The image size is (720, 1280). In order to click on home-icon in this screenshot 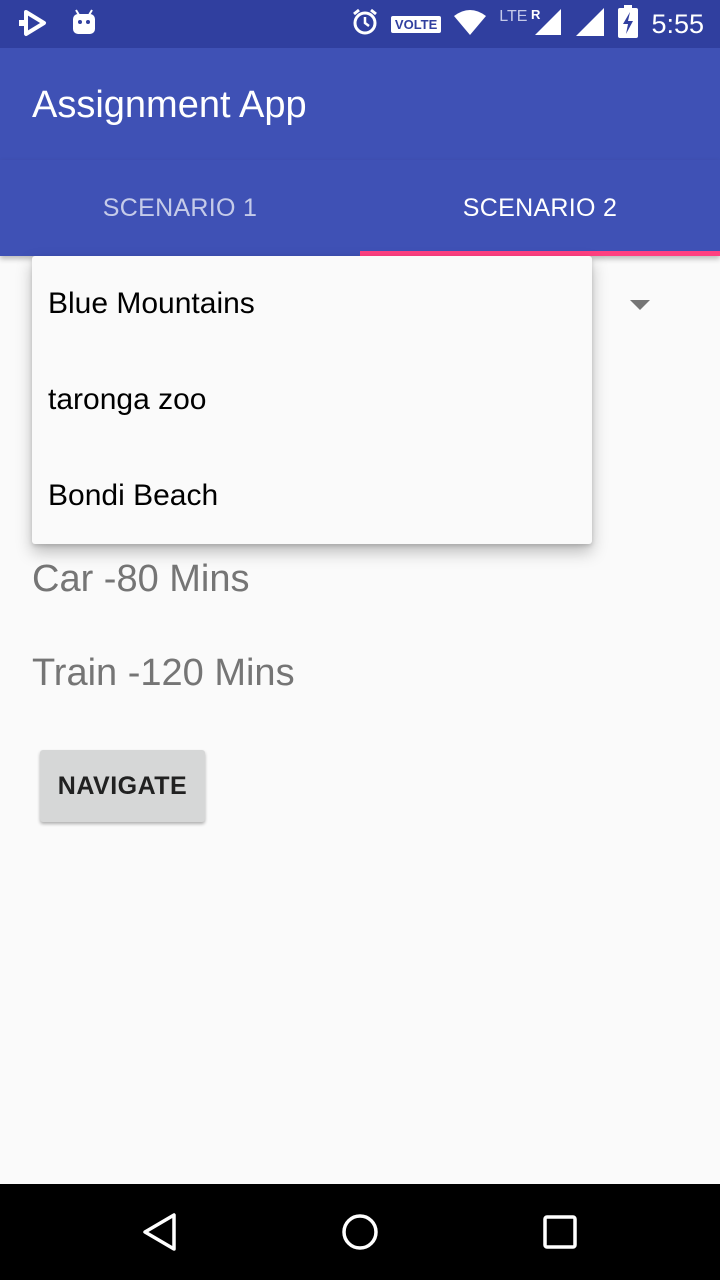, I will do `click(360, 1232)`.